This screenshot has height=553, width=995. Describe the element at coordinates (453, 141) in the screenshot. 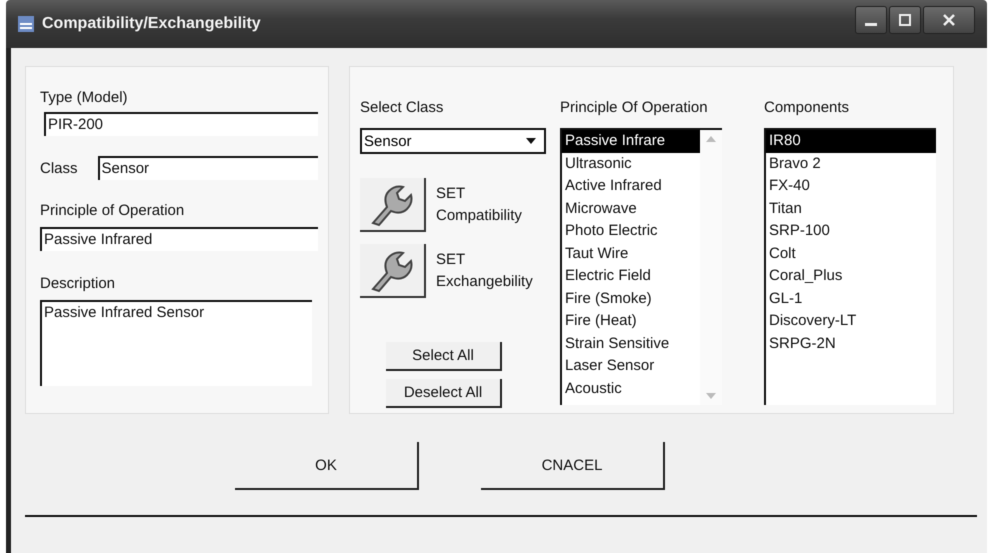

I see `class-dropdown: Sensor` at that location.